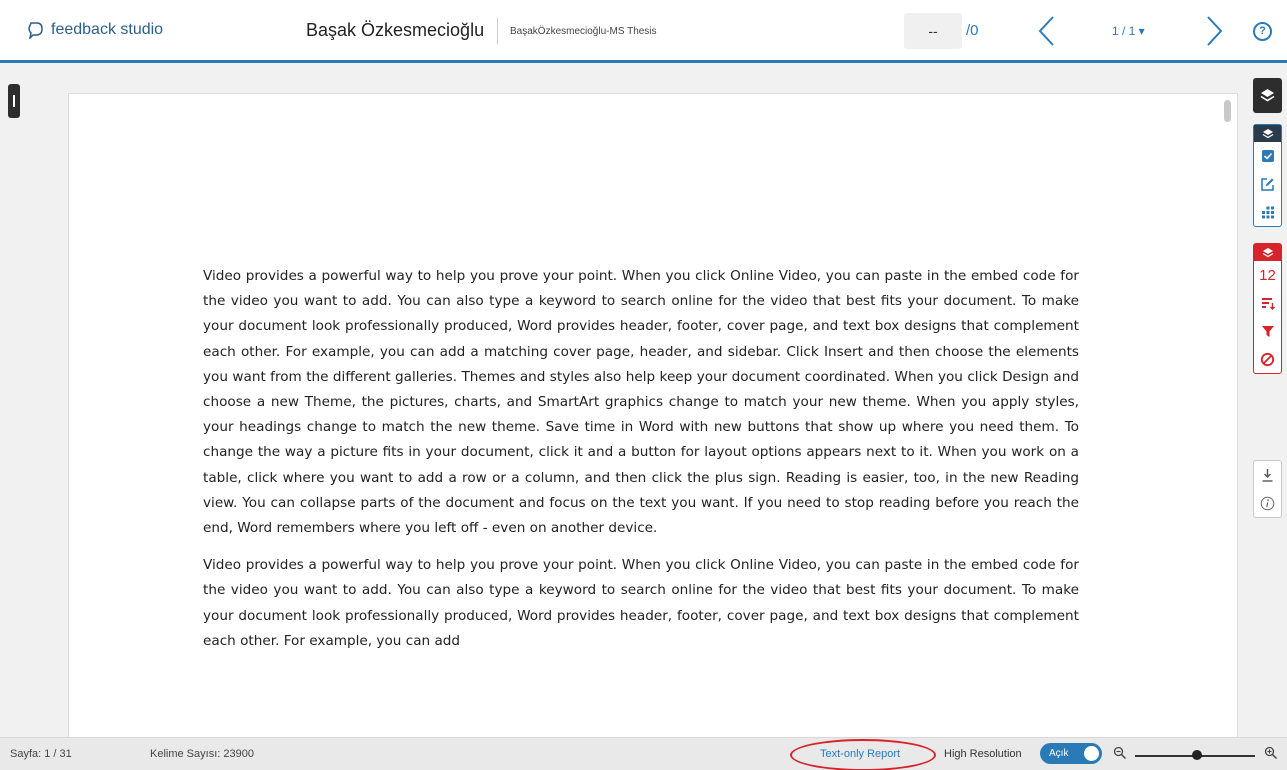  I want to click on similarity-score-button: 12, so click(1267, 275).